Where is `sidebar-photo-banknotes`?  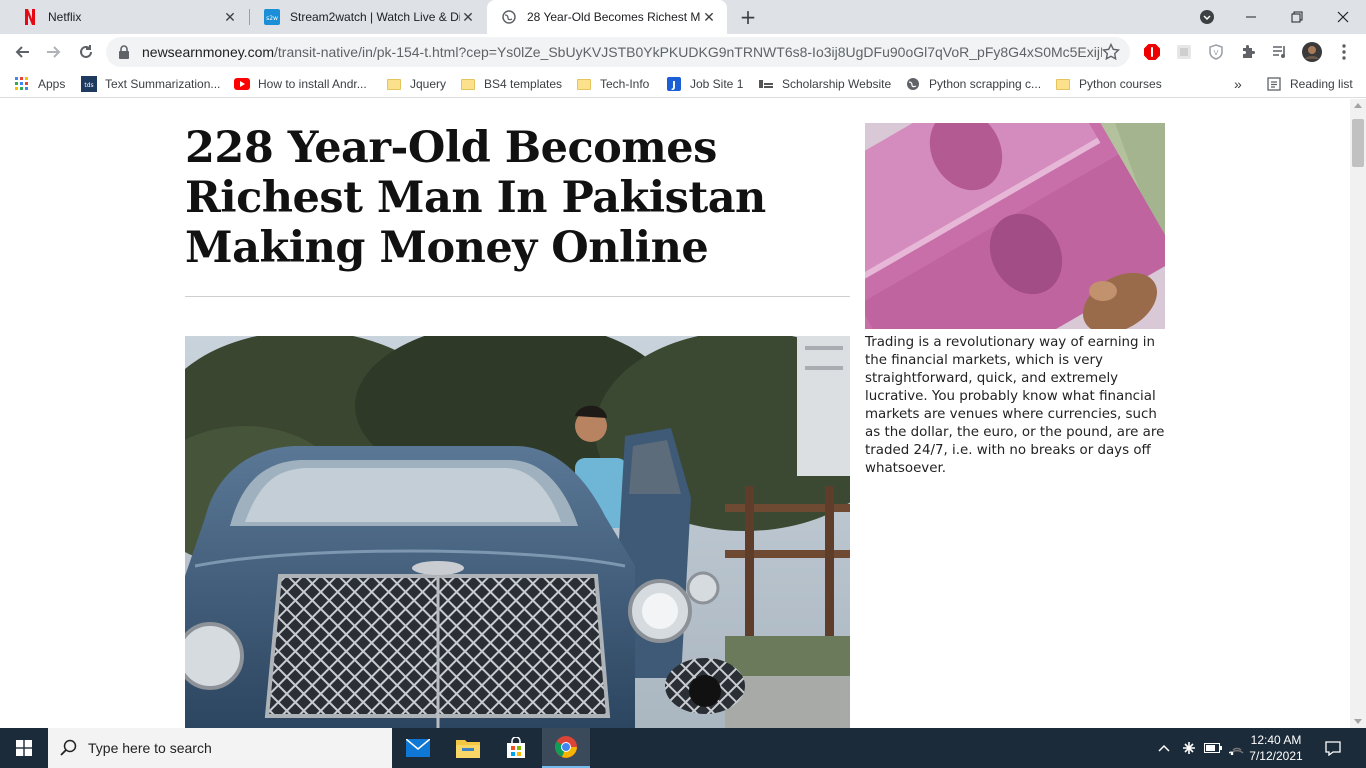
sidebar-photo-banknotes is located at coordinates (1015, 226).